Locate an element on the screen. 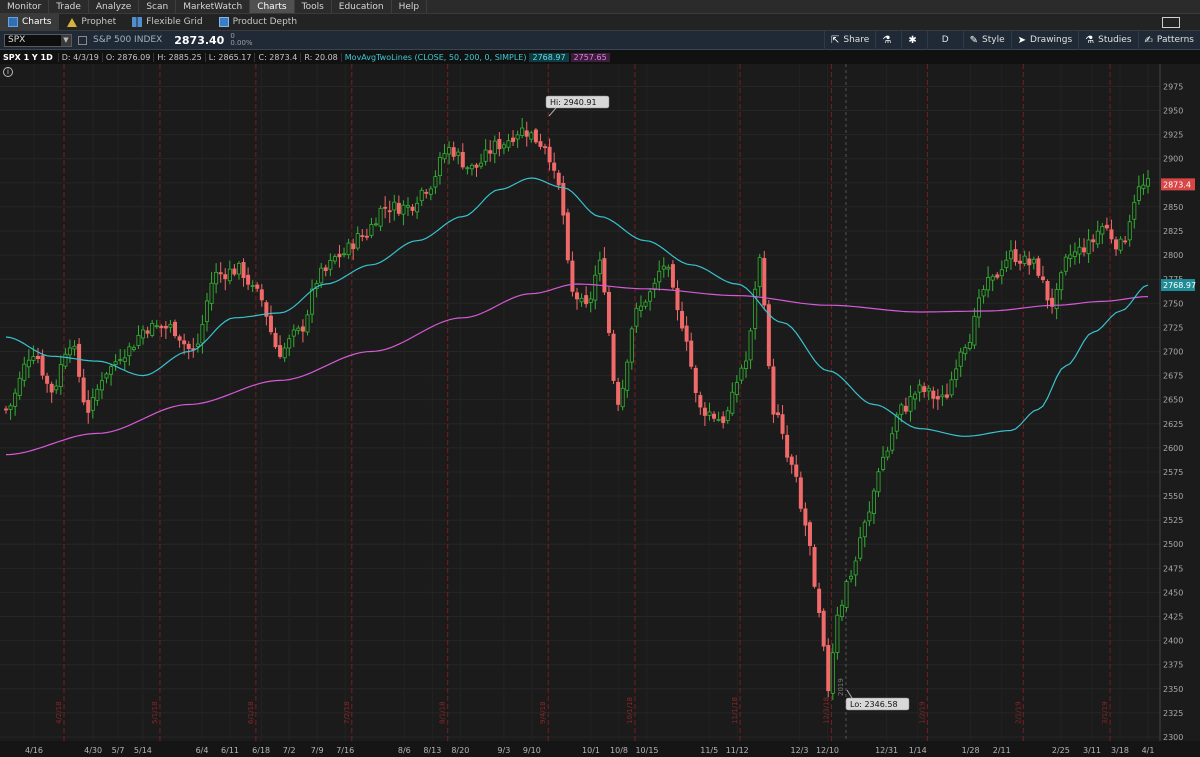 The image size is (1200, 757). patterns-button: ✍ Patterns is located at coordinates (1168, 40).